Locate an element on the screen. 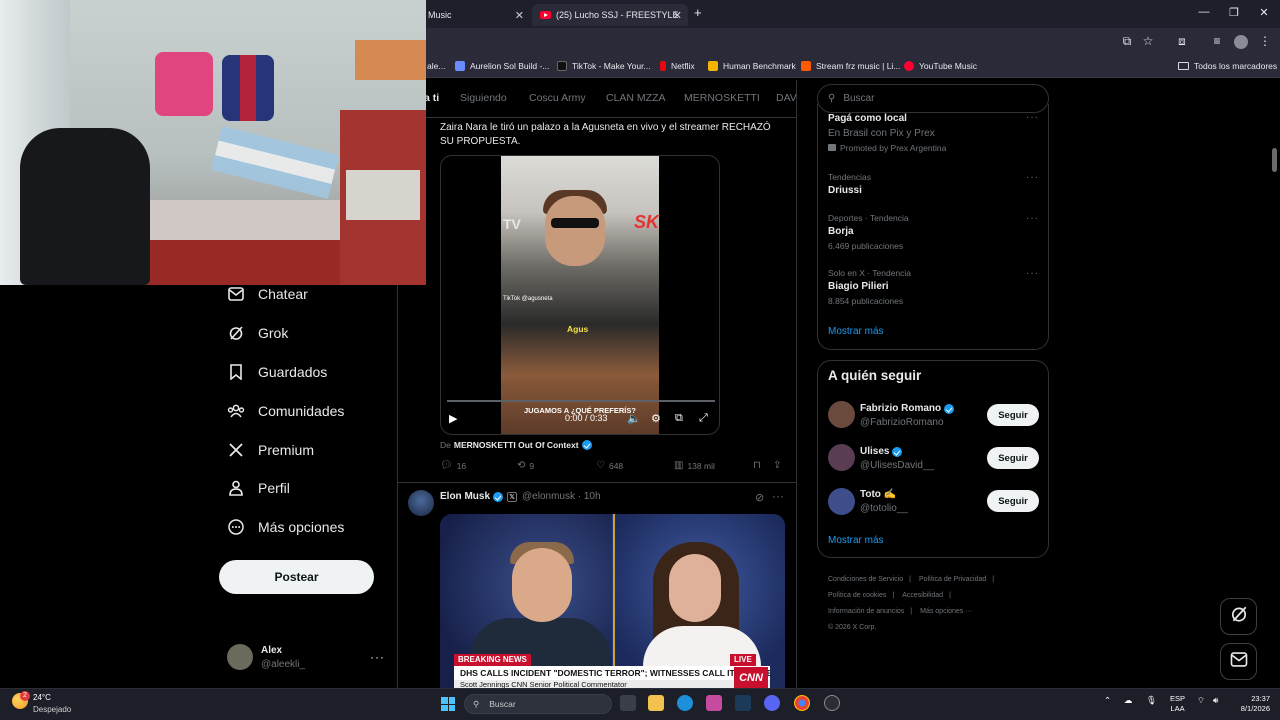 Image resolution: width=1280 pixels, height=720 pixels. tab-mernosketti: MERNOSKETTI is located at coordinates (722, 98).